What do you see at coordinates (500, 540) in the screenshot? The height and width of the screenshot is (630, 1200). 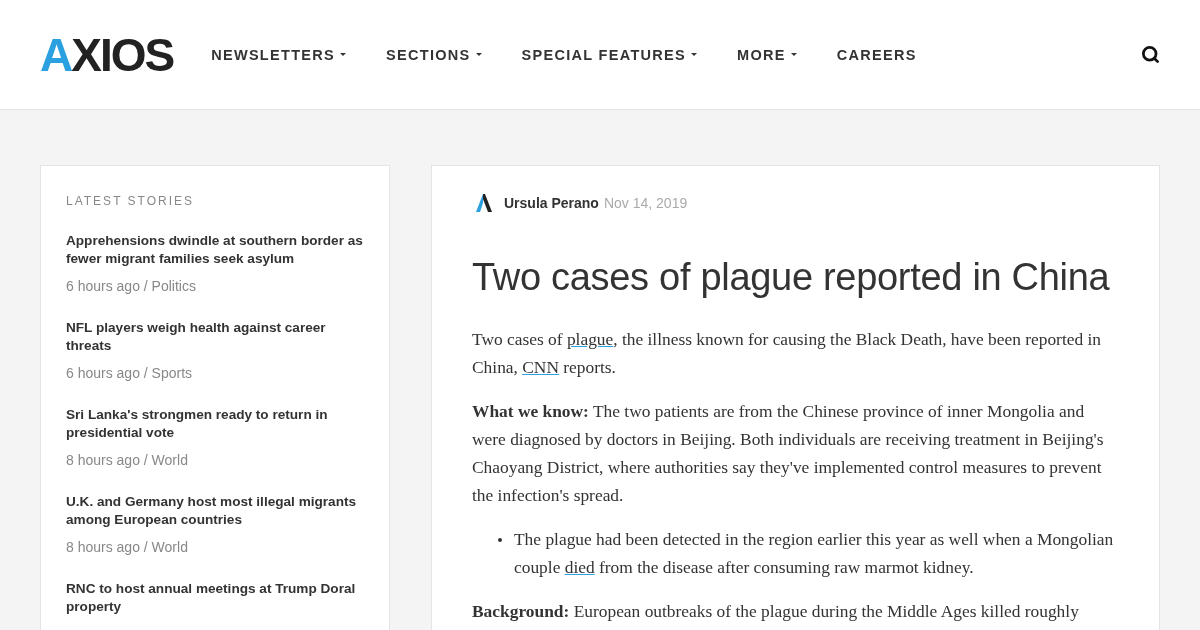 I see `bullet-icon` at bounding box center [500, 540].